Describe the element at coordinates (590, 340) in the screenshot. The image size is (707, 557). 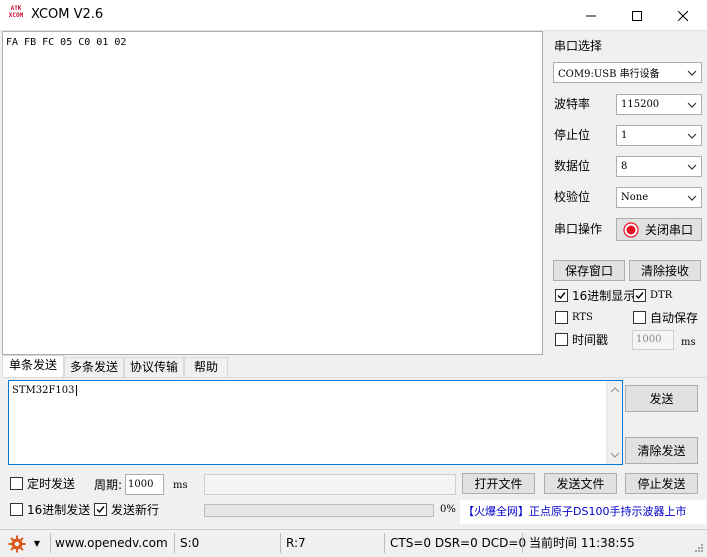
I see `timestamp-label: 时间戳` at that location.